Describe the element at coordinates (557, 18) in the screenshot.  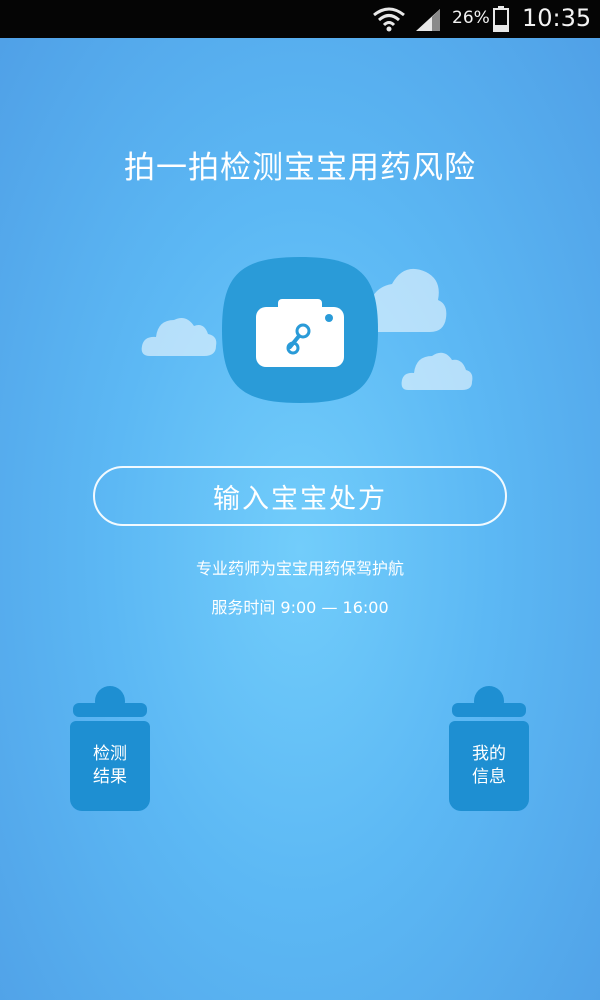
I see `status-clock: 10:35` at that location.